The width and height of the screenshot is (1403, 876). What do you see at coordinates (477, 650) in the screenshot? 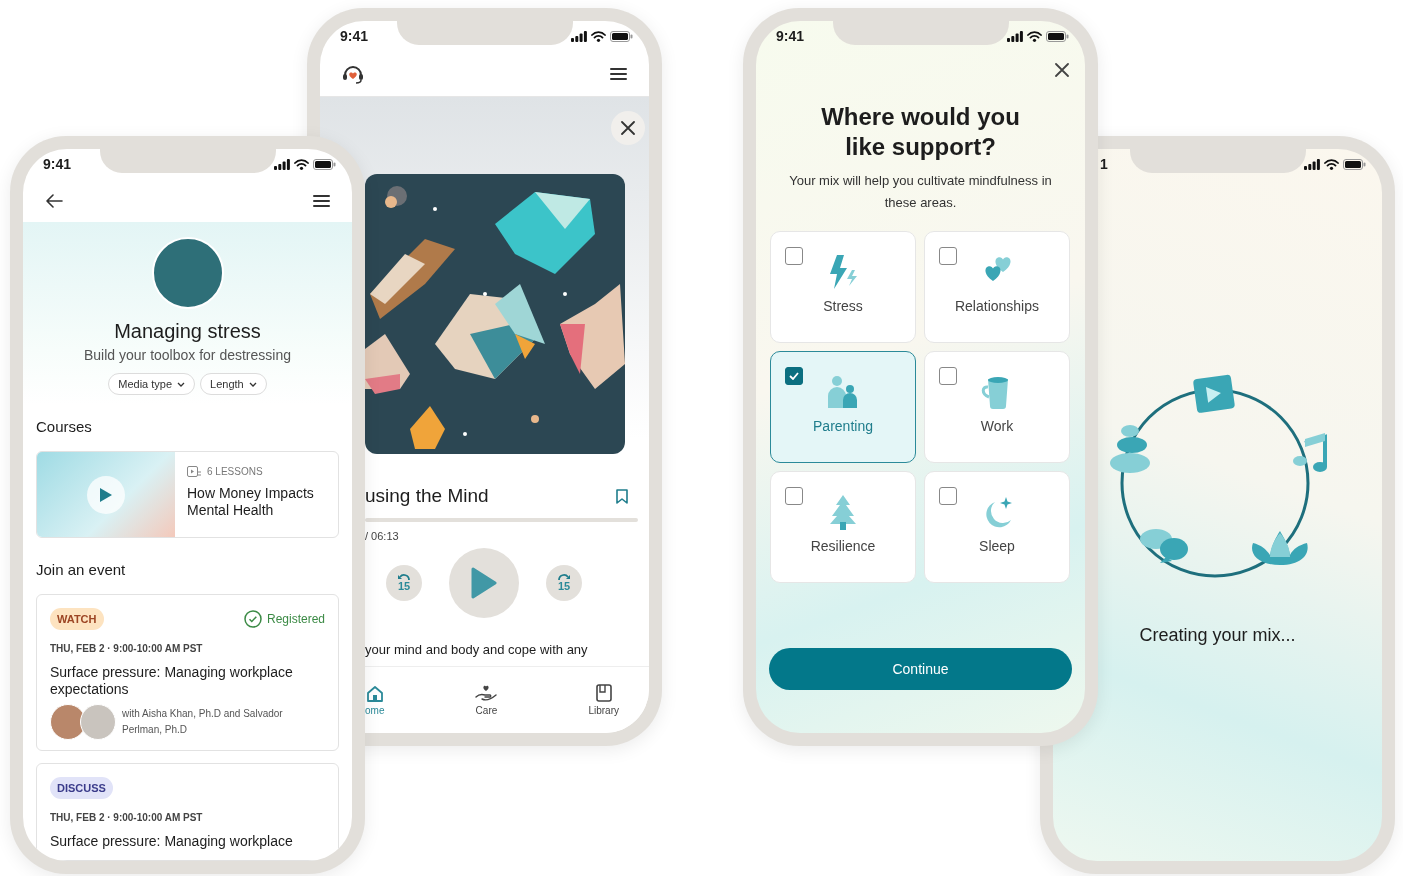
I see `description-text: your mind and body and cope with any` at bounding box center [477, 650].